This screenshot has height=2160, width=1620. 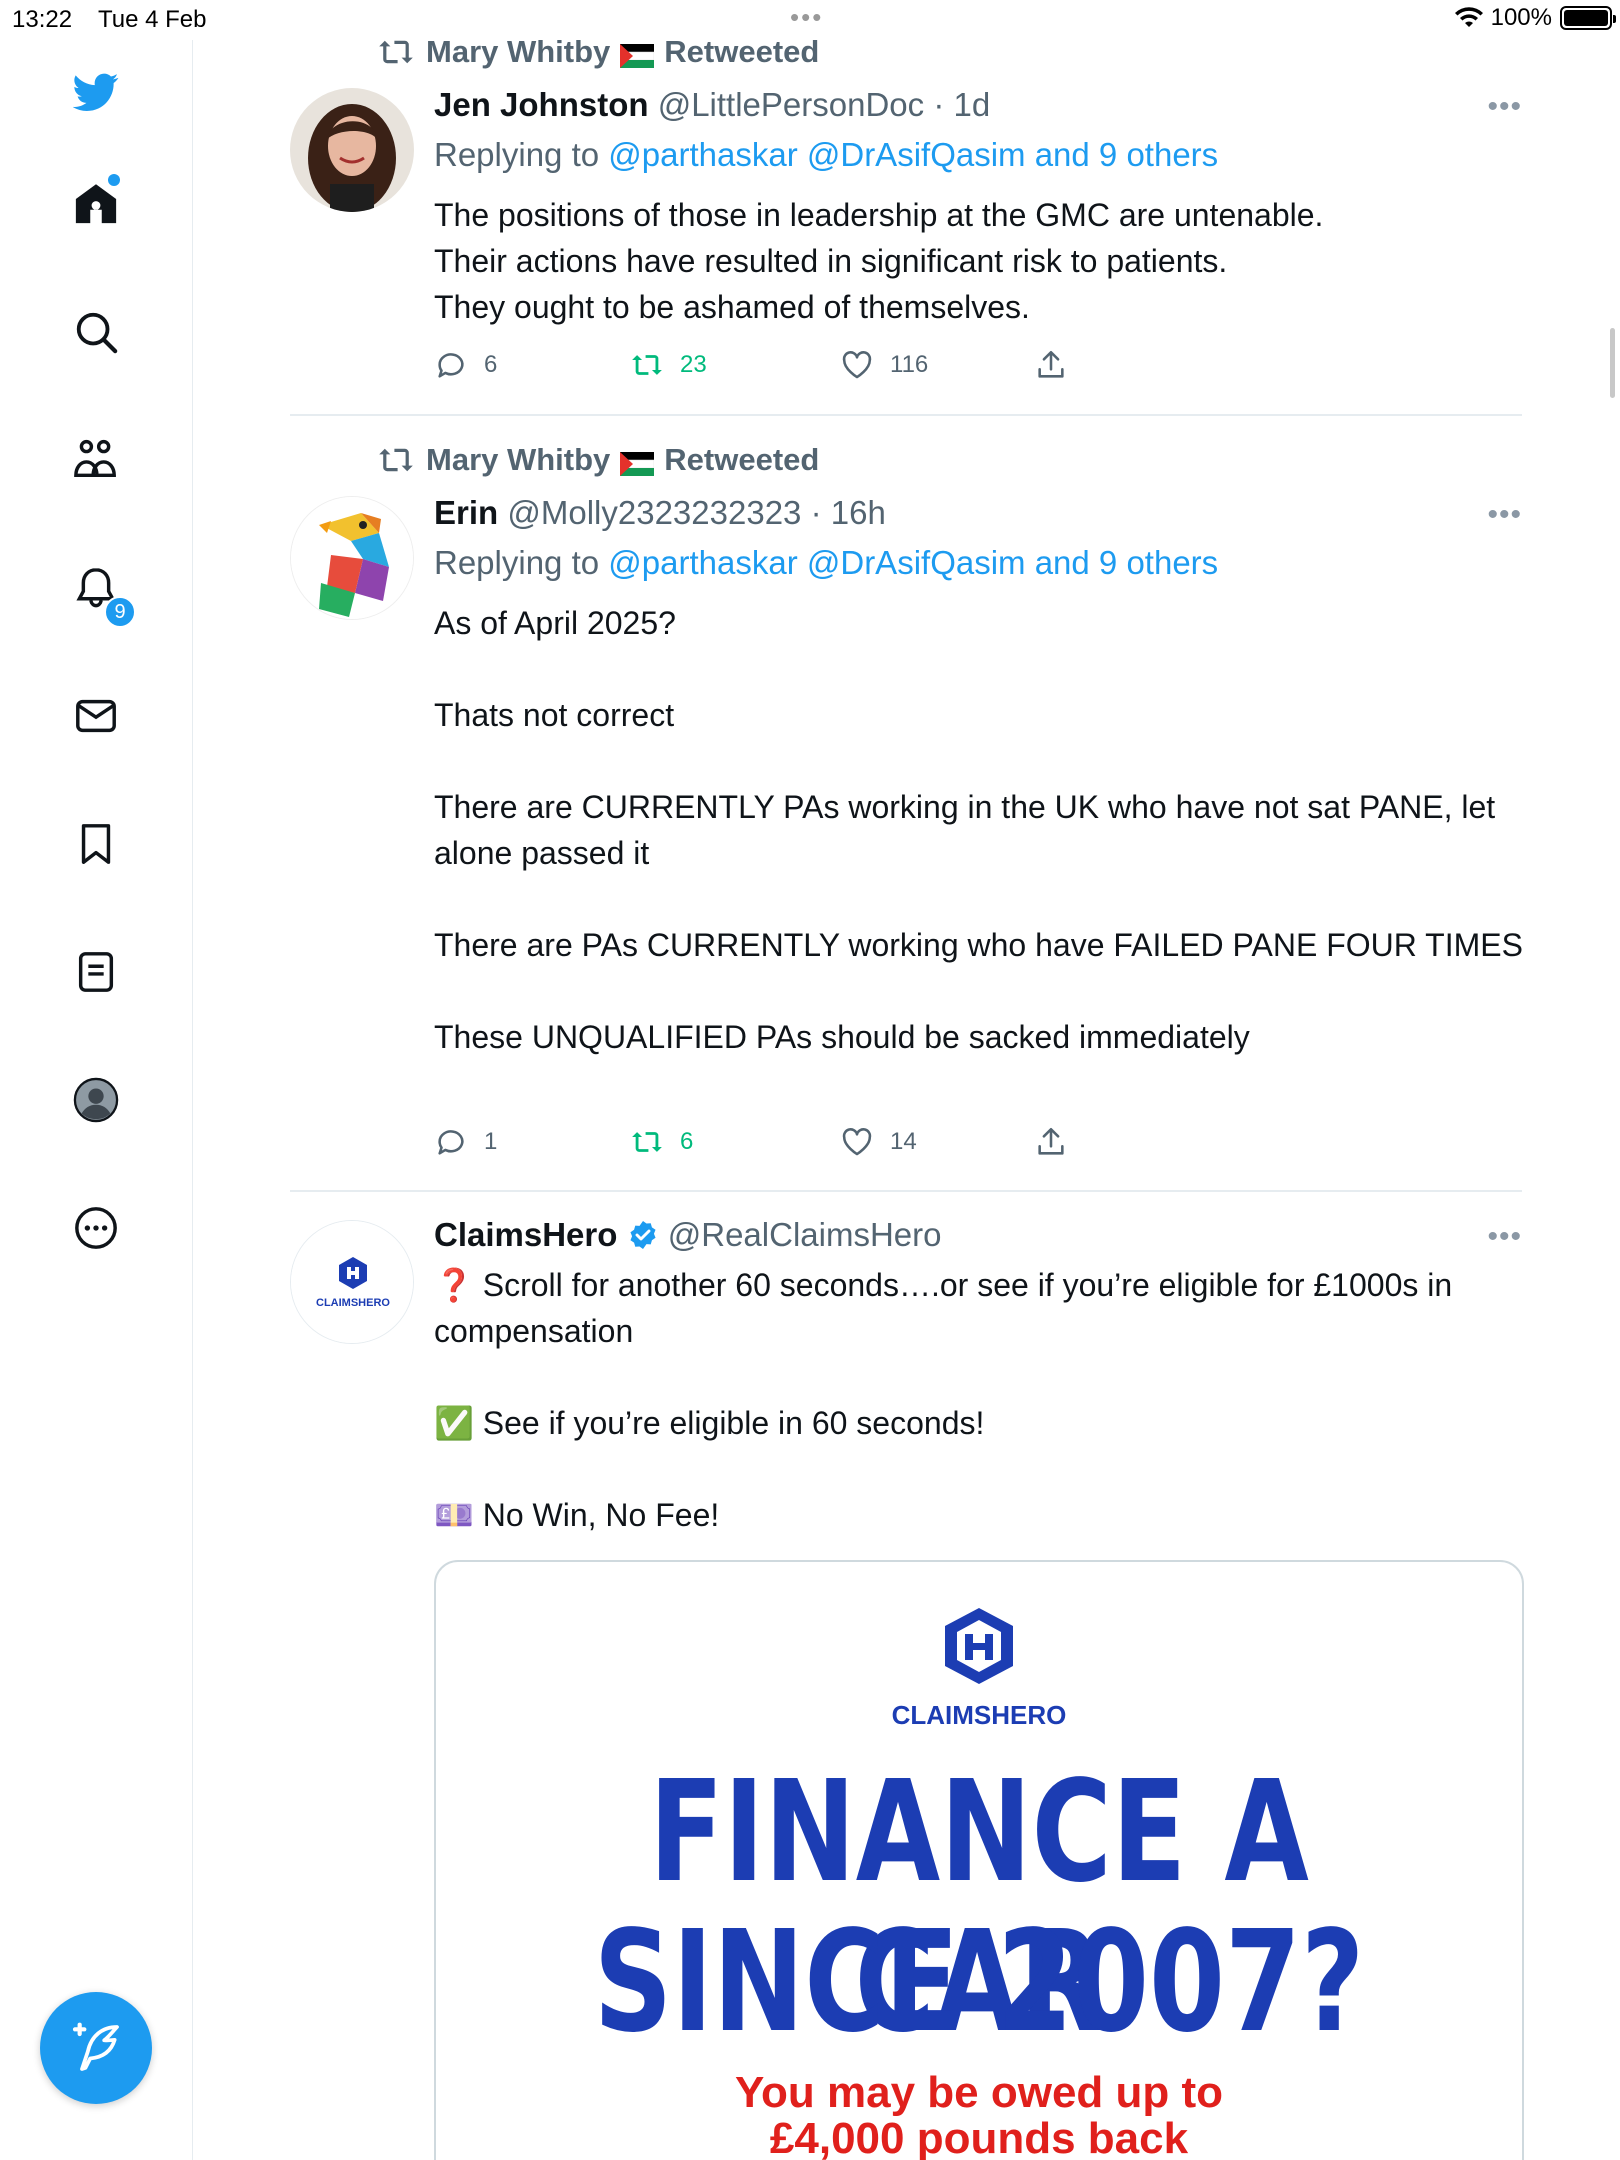 What do you see at coordinates (805, 1234) in the screenshot?
I see `user-handle: @RealClaimsHero` at bounding box center [805, 1234].